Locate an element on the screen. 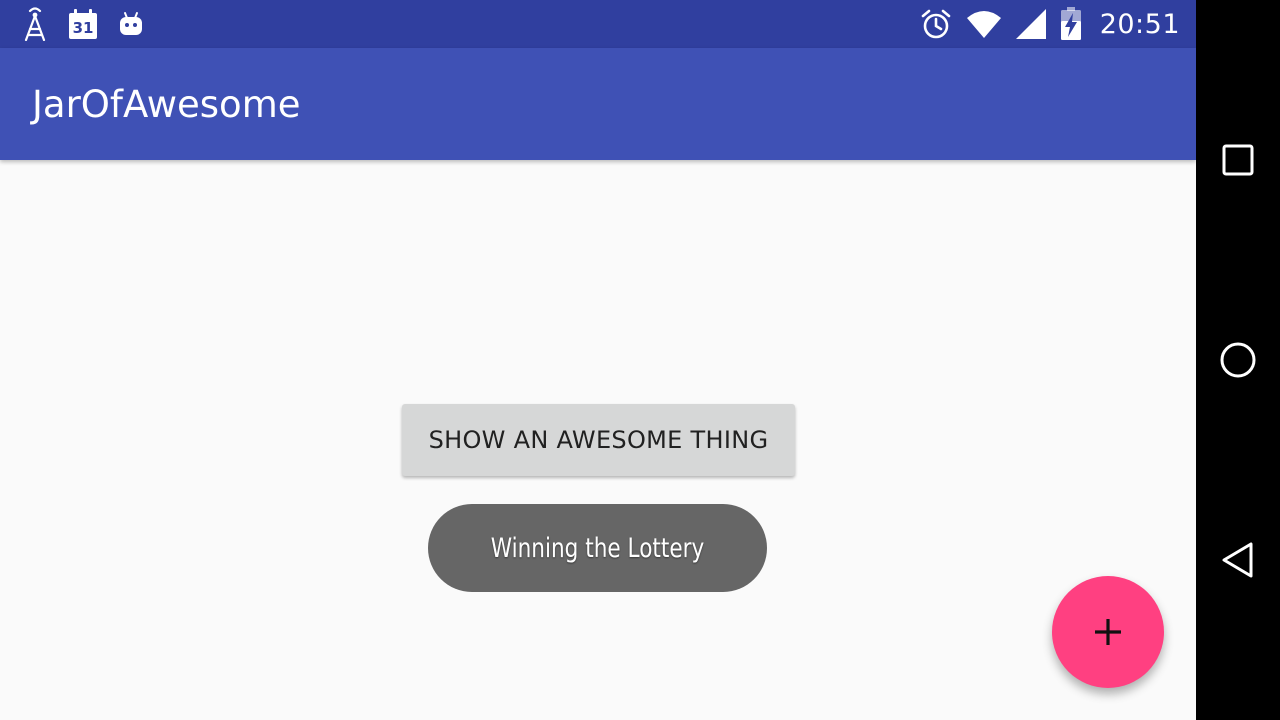  recents-button is located at coordinates (1238, 160).